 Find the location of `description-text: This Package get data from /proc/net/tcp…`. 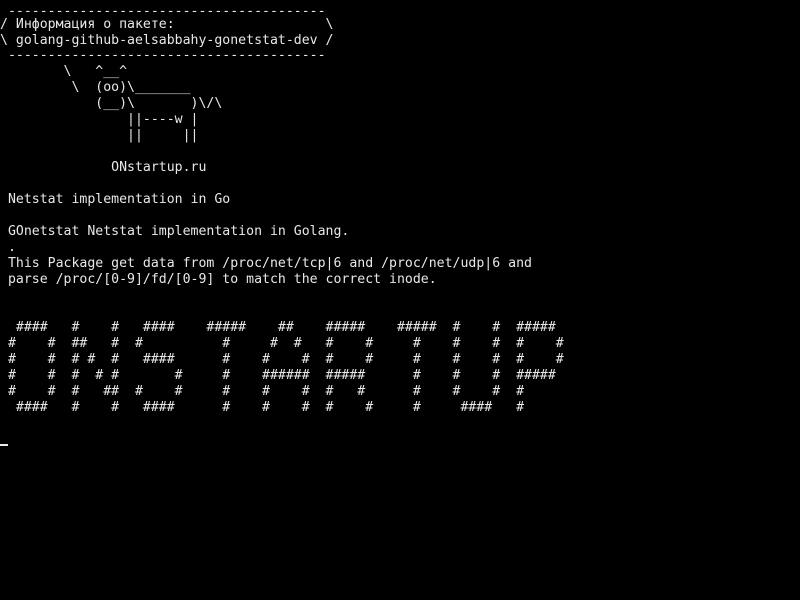

description-text: This Package get data from /proc/net/tcp… is located at coordinates (266, 263).